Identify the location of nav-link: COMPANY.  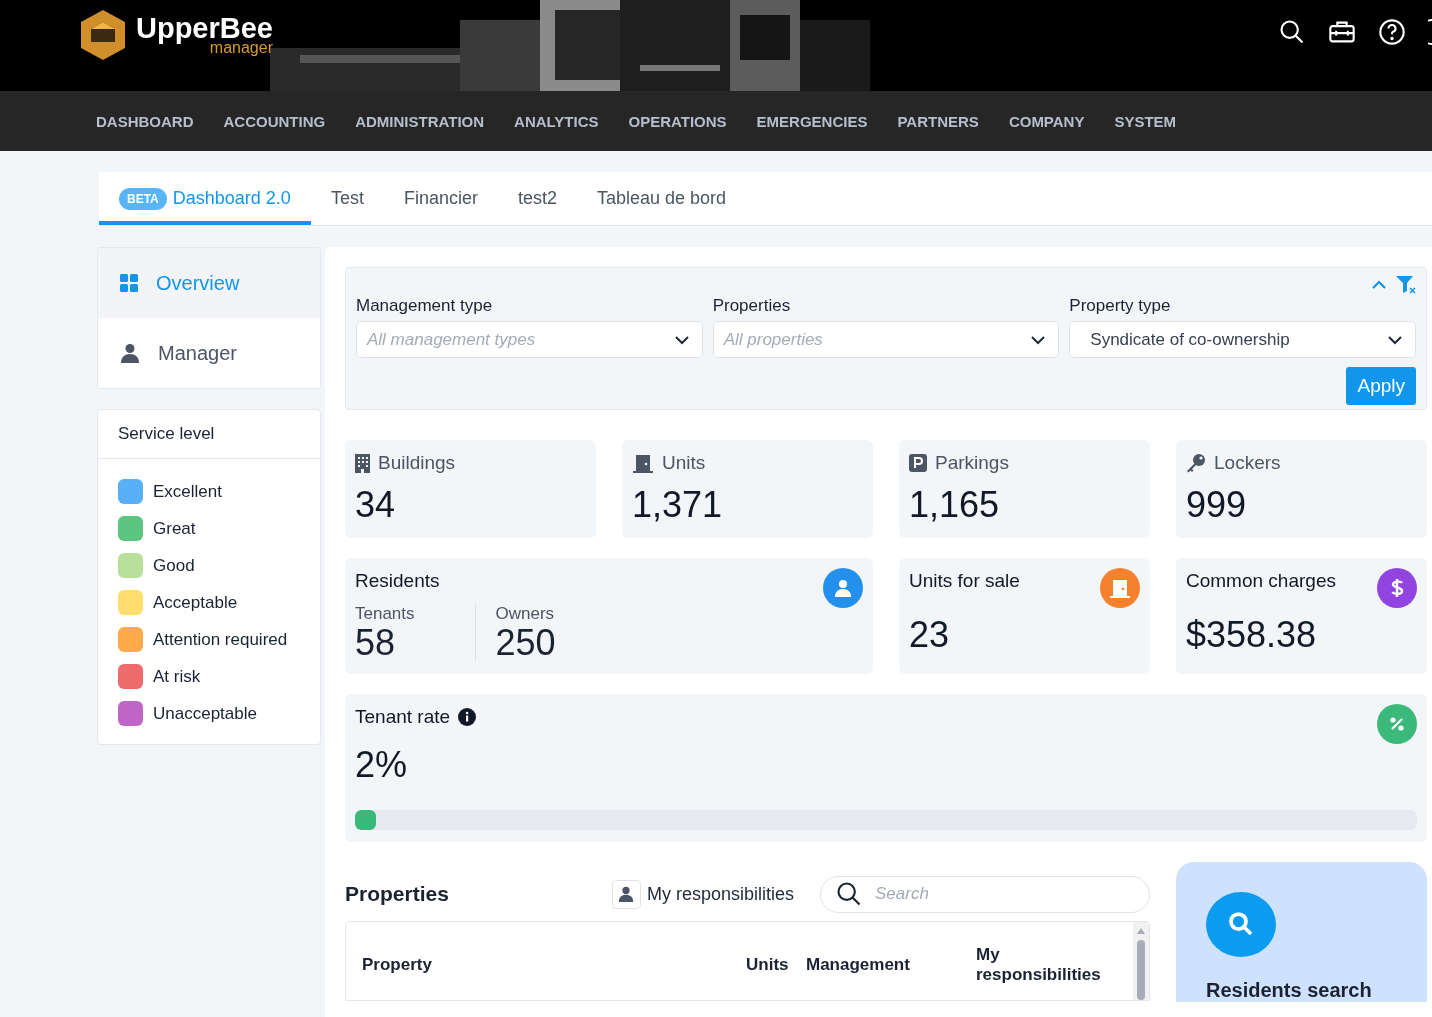
(1046, 121).